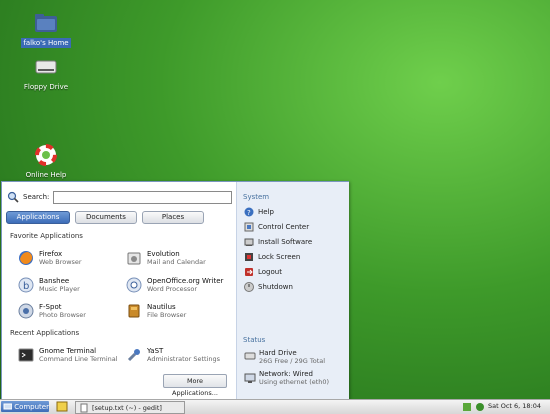 This screenshot has width=550, height=414. I want to click on app-desc: Administrator Settings, so click(184, 359).